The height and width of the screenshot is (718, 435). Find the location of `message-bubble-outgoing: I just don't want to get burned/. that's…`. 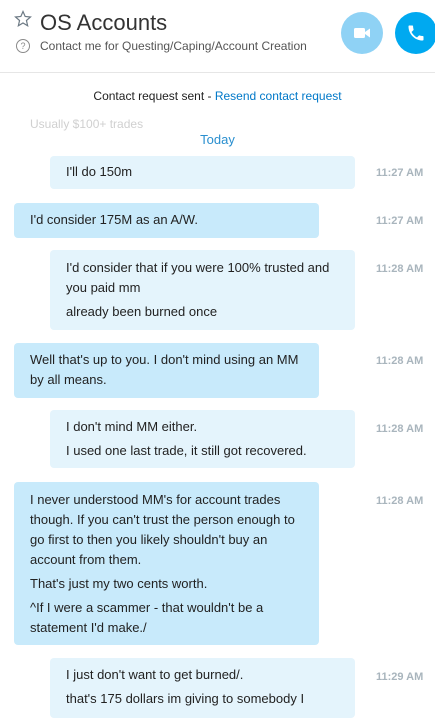

message-bubble-outgoing: I just don't want to get burned/. that's… is located at coordinates (202, 688).